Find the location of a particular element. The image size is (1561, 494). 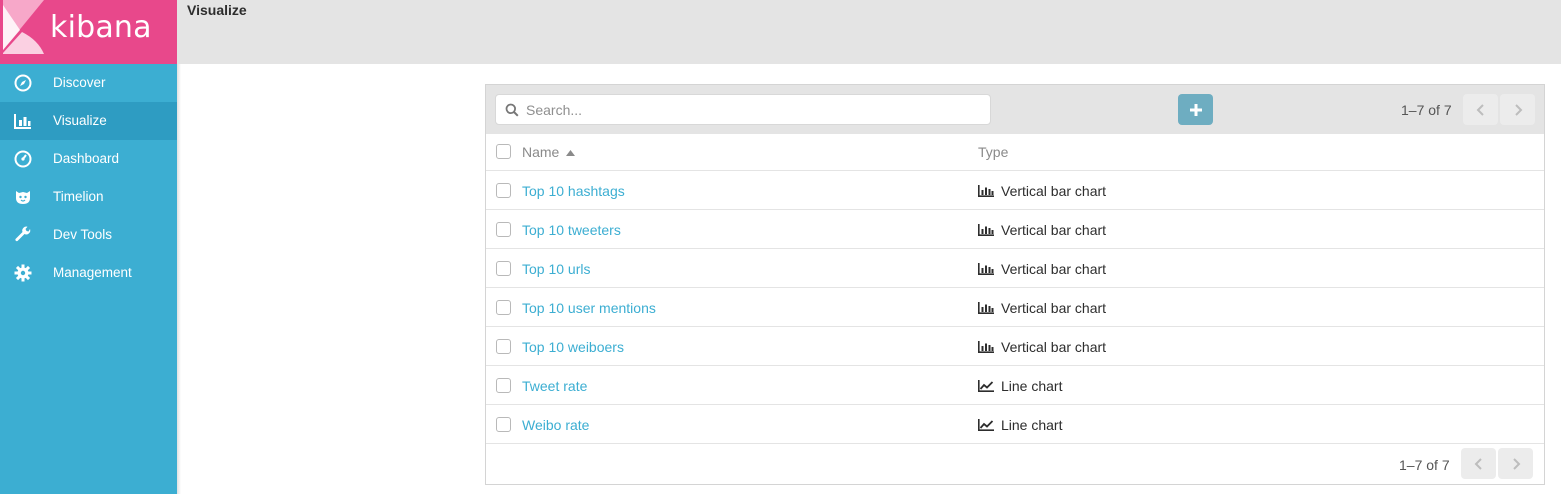

type-column-header: Type is located at coordinates (993, 152).